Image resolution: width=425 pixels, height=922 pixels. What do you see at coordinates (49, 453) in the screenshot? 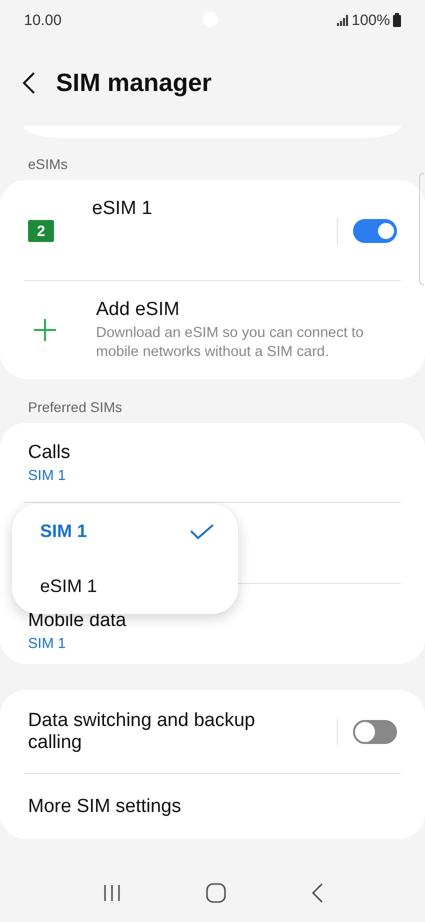
I see `row-title: Calls` at bounding box center [49, 453].